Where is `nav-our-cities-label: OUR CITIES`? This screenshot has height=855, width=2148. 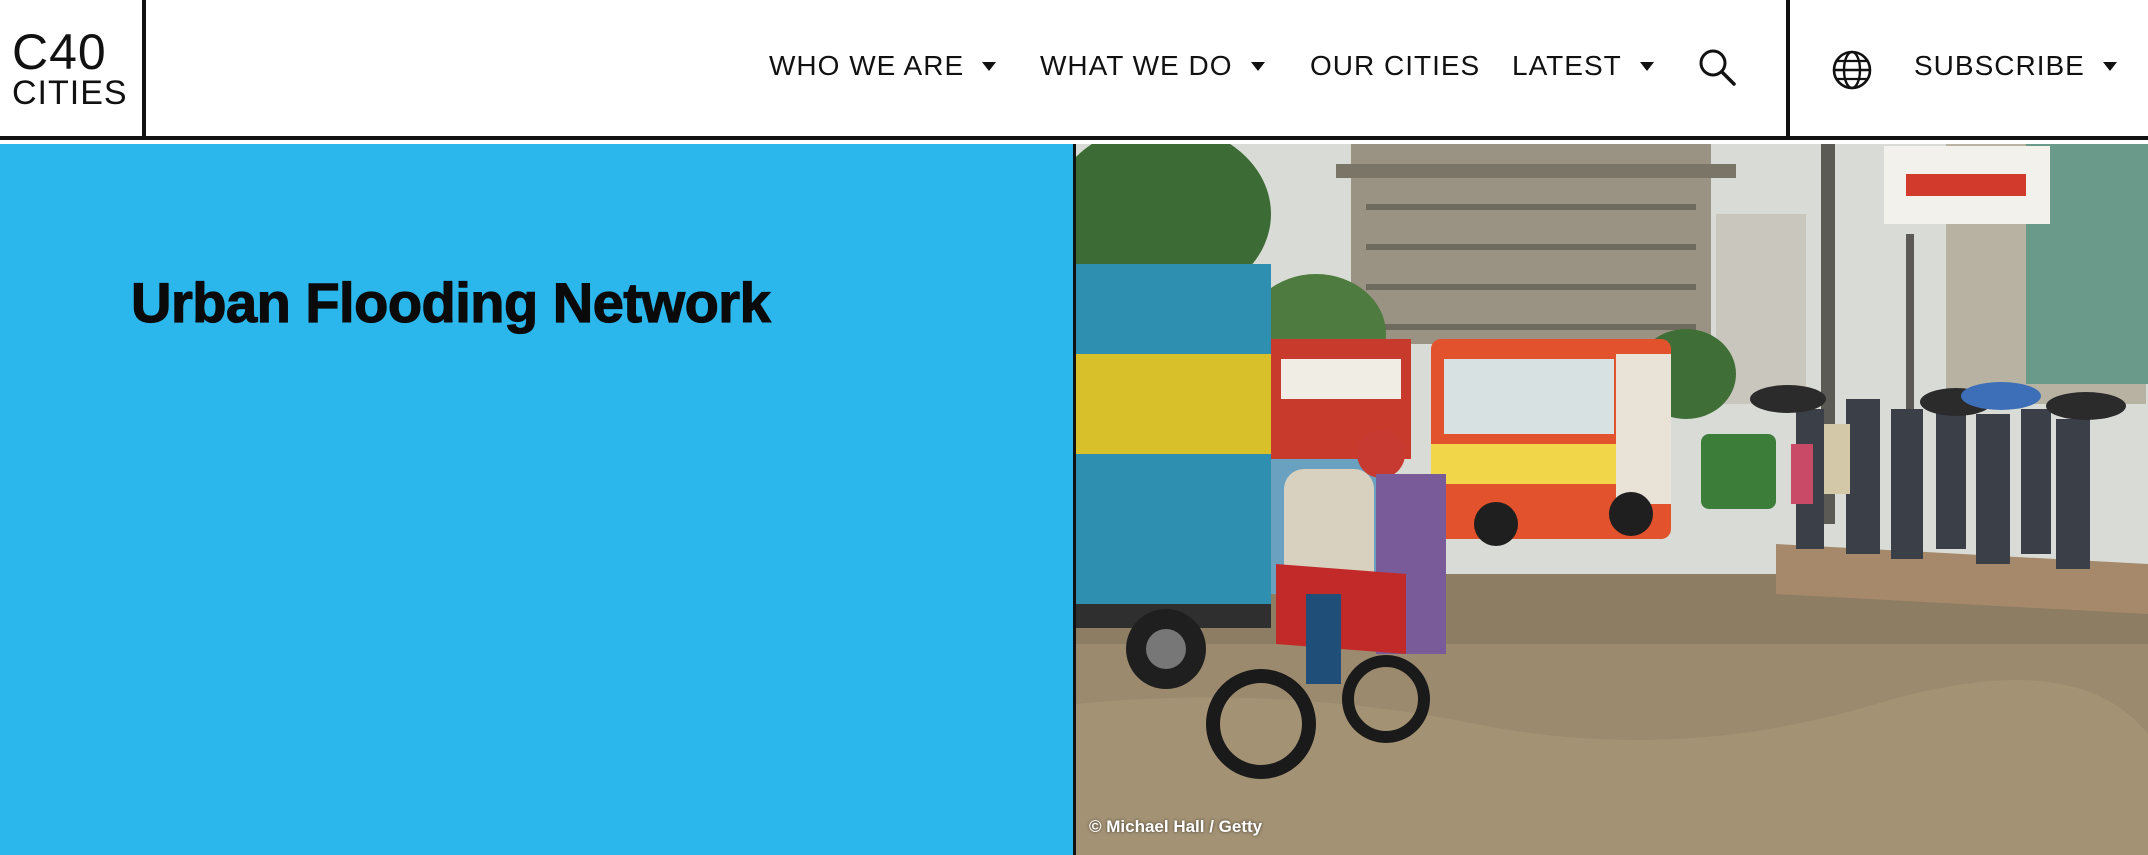
nav-our-cities-label: OUR CITIES is located at coordinates (1395, 65).